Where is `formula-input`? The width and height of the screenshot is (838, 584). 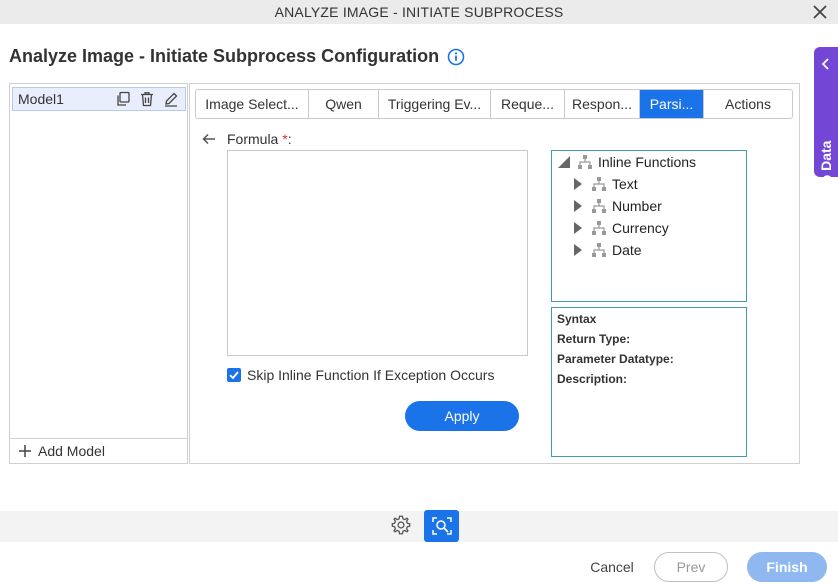 formula-input is located at coordinates (377, 253).